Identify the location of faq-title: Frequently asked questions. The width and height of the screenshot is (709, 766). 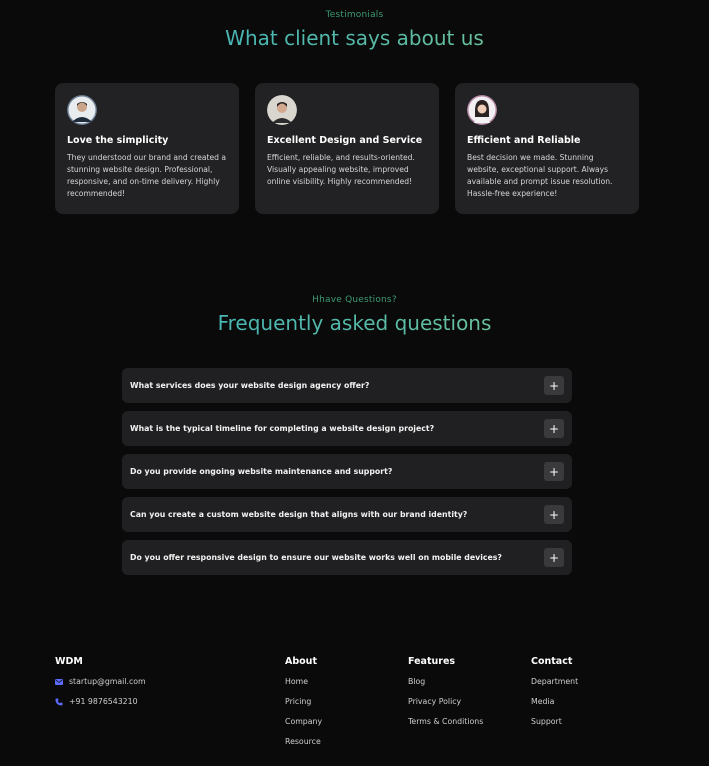
(354, 323).